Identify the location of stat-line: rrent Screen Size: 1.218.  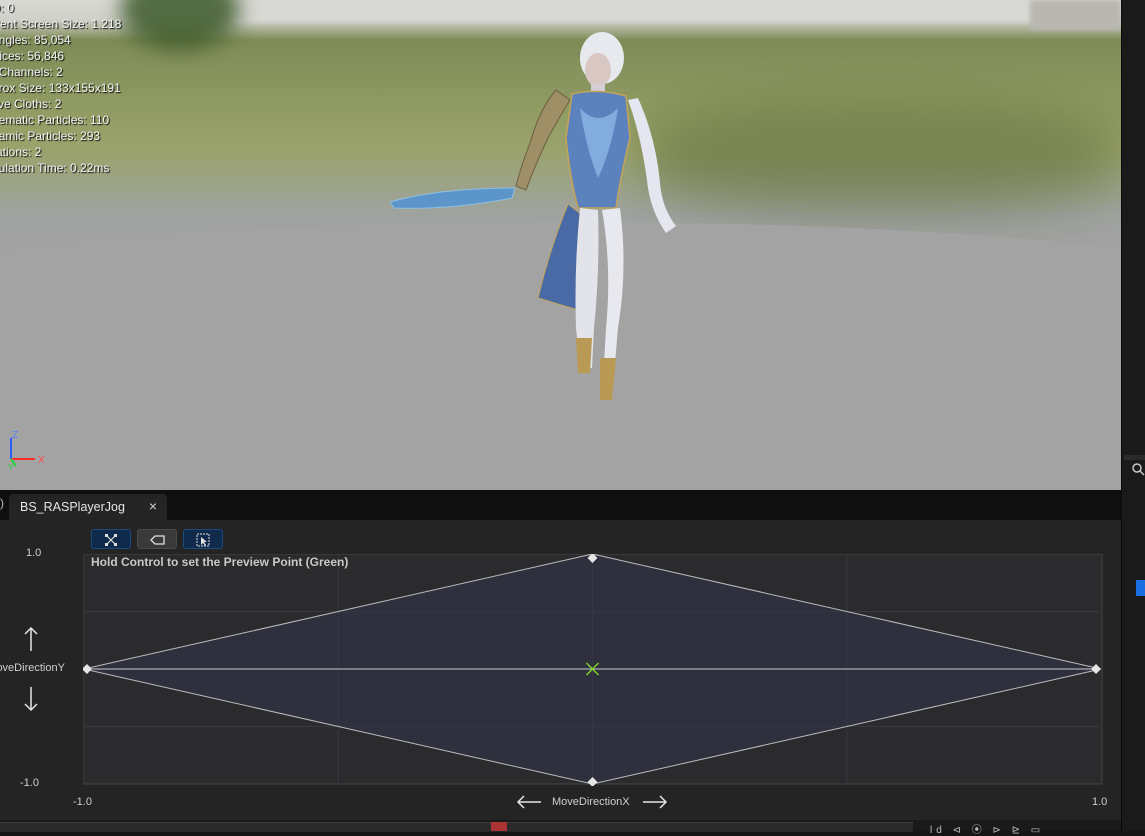
(61, 24).